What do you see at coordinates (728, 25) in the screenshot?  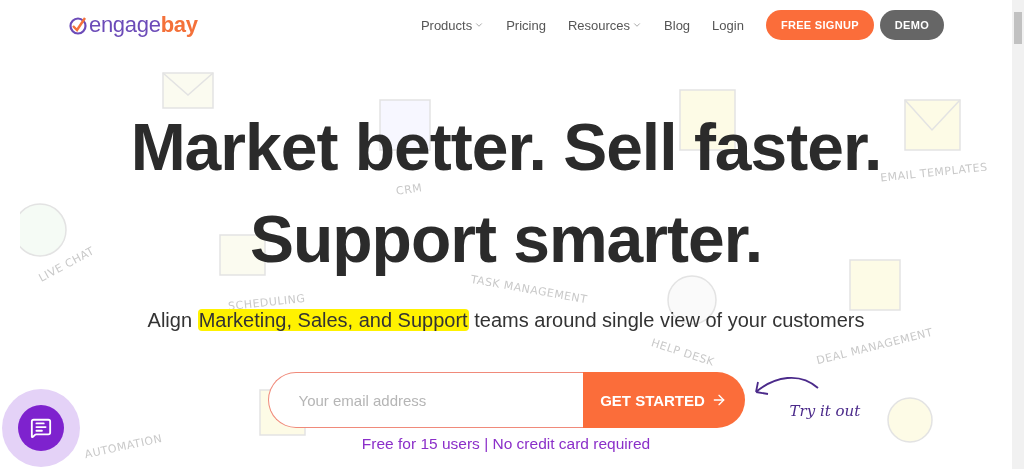 I see `nav-link: Login` at bounding box center [728, 25].